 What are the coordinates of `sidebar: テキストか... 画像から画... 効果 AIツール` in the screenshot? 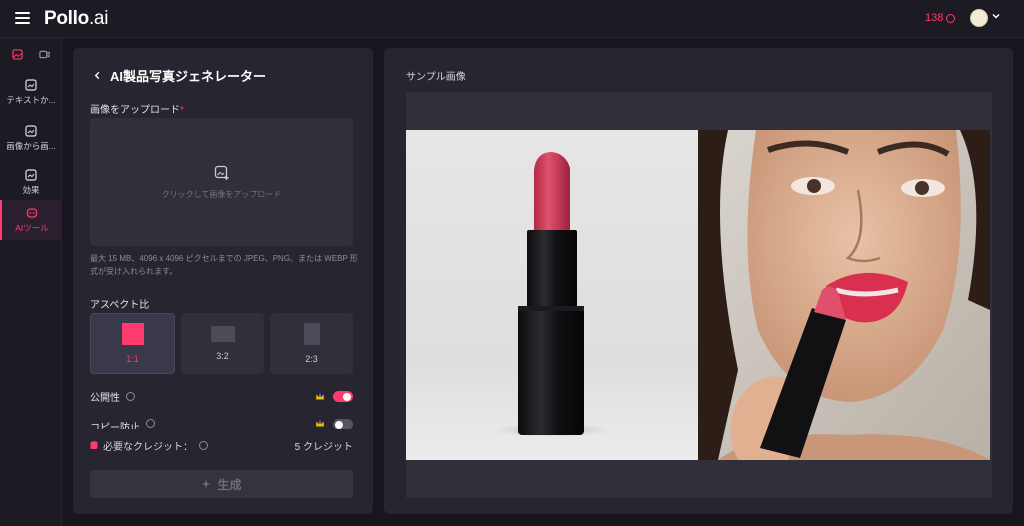 It's located at (31, 282).